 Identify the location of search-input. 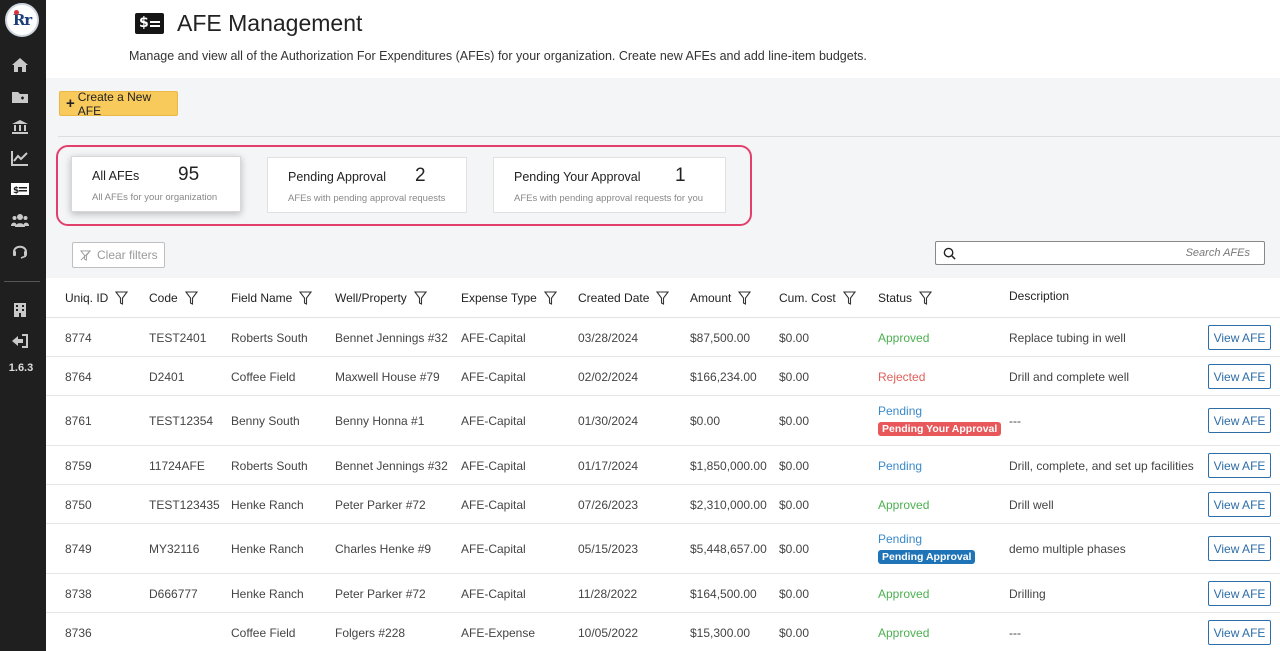
(1111, 253).